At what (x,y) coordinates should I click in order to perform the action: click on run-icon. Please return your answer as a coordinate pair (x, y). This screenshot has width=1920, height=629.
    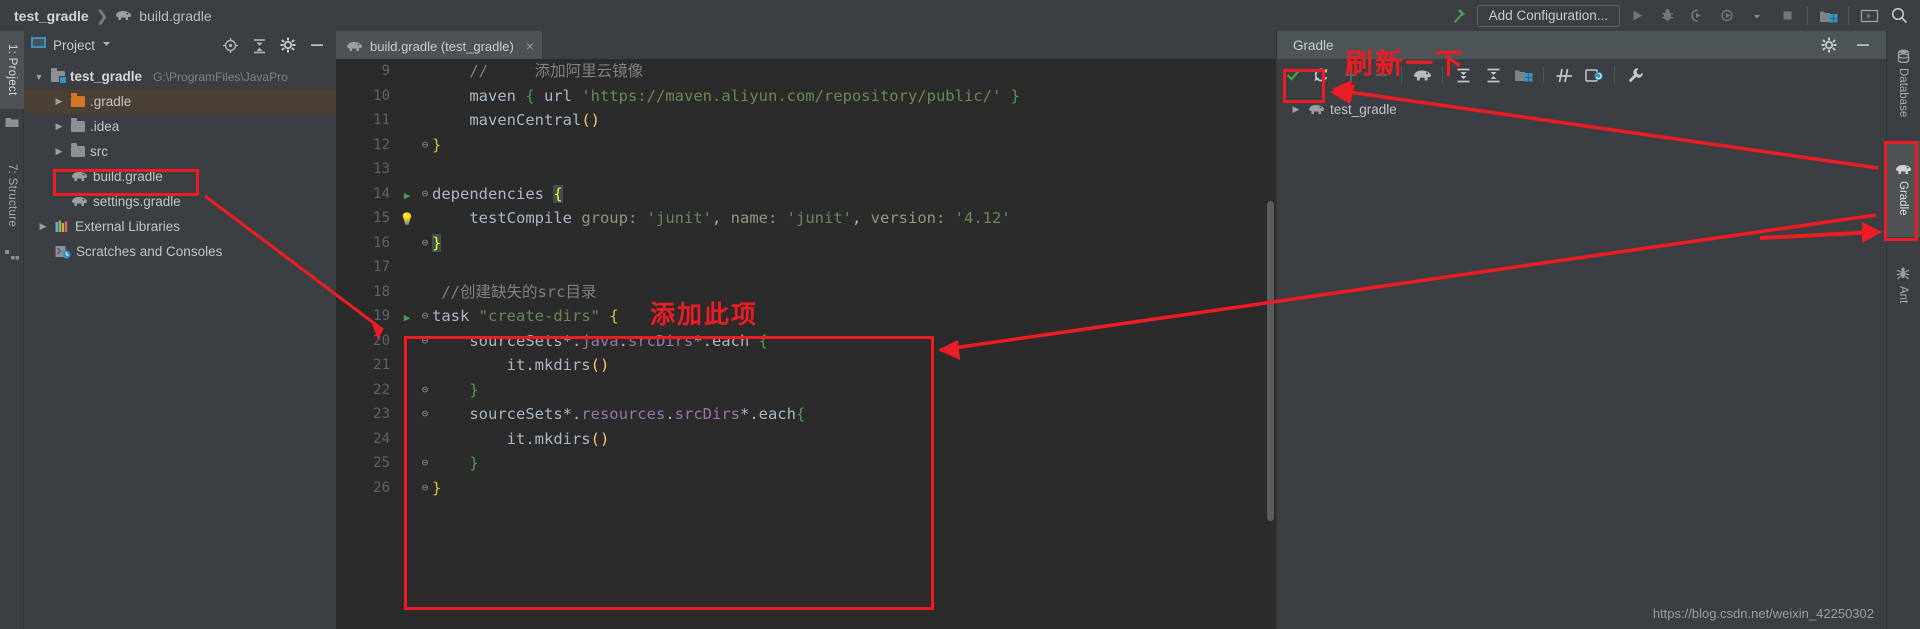
    Looking at the image, I should click on (1637, 16).